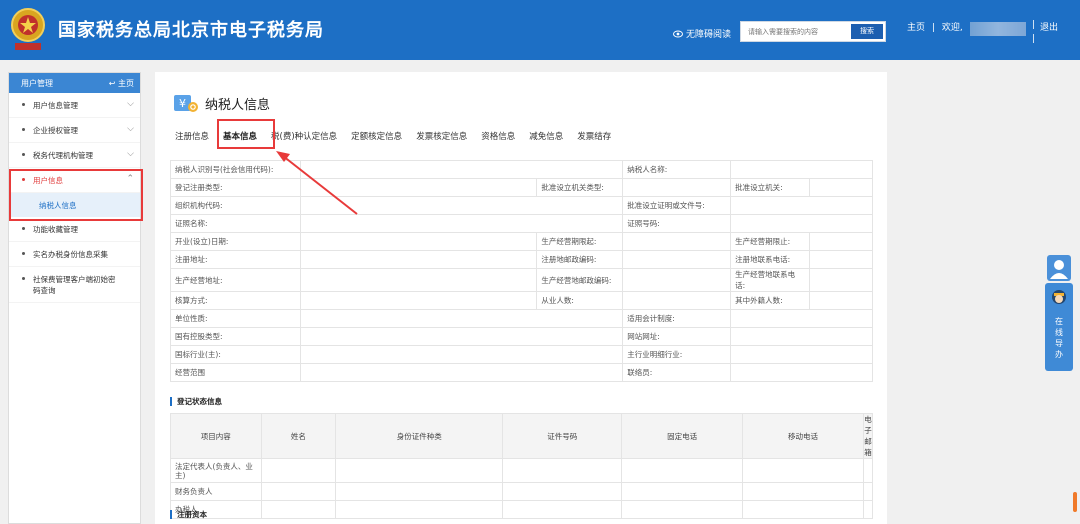  Describe the element at coordinates (770, 300) in the screenshot. I see `field-label: 其中外籍人数:` at that location.